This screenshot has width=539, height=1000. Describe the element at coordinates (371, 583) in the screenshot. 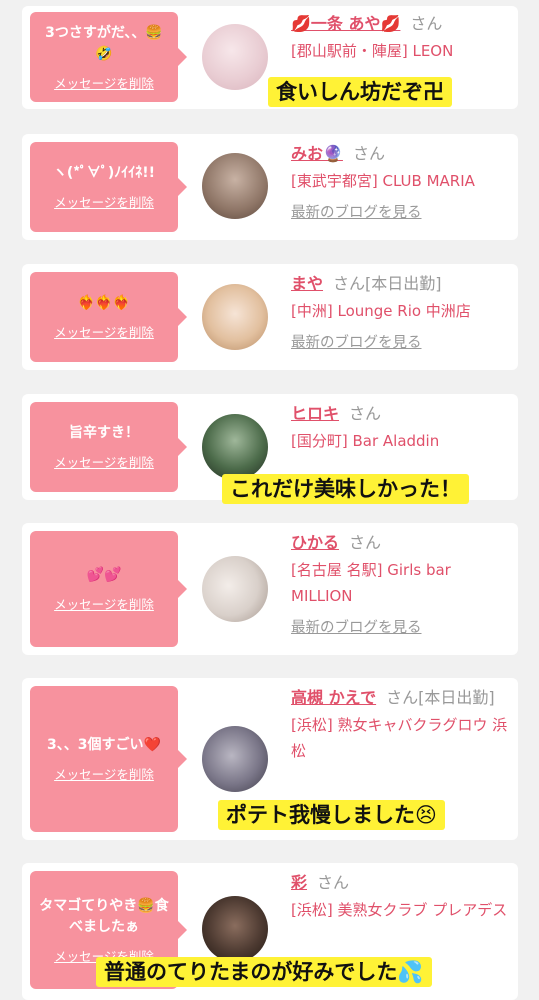

I see `shop-name: [名古屋 名駅] Girls bar MILLION` at that location.